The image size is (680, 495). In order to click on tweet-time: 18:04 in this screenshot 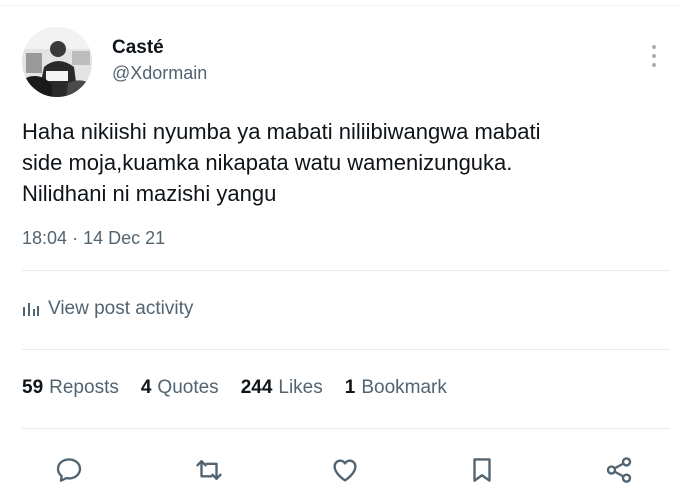, I will do `click(45, 238)`.